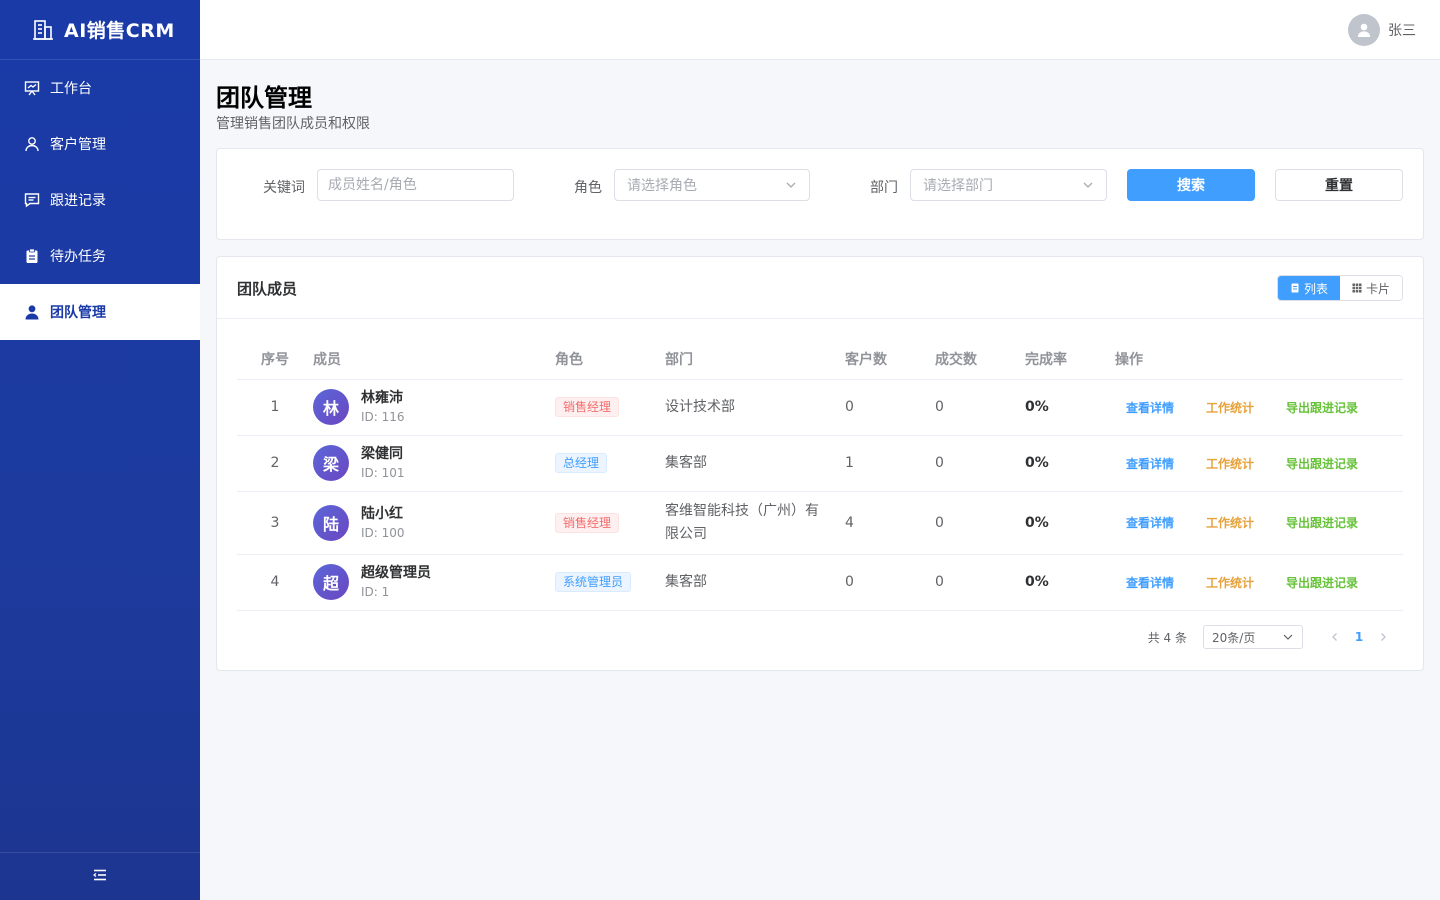  What do you see at coordinates (78, 201) in the screenshot?
I see `sidebar-item-label: 跟进记录` at bounding box center [78, 201].